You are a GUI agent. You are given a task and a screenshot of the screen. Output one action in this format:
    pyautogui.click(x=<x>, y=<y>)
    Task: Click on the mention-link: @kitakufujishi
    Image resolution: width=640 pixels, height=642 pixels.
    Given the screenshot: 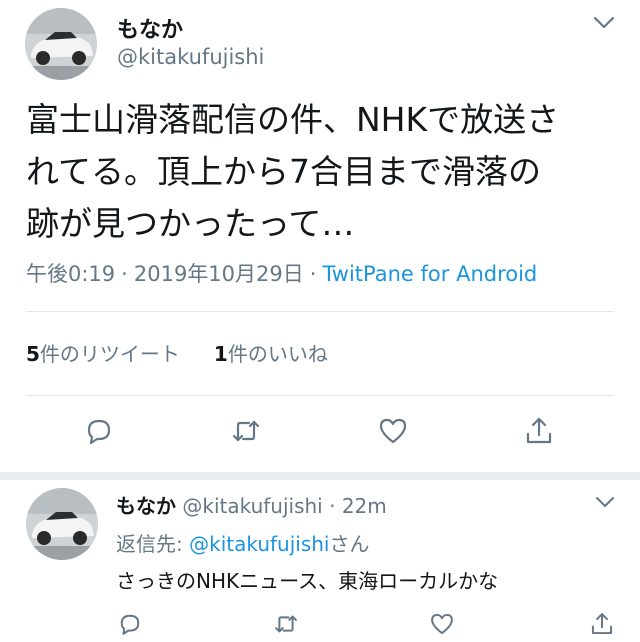 What is the action you would take?
    pyautogui.click(x=259, y=544)
    